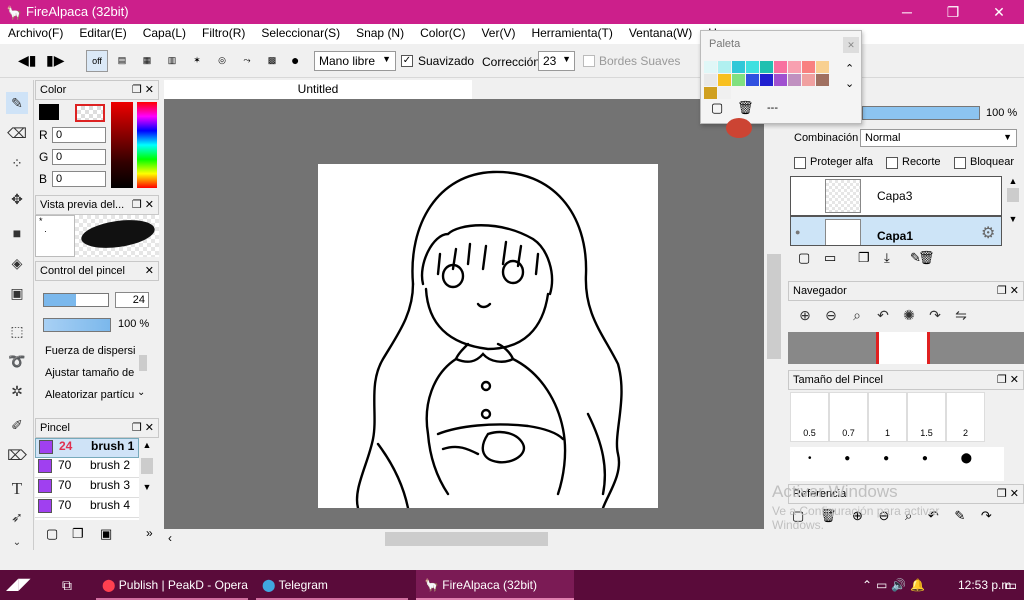 This screenshot has width=1024, height=600. I want to click on flip-icon: ⇋, so click(961, 315).